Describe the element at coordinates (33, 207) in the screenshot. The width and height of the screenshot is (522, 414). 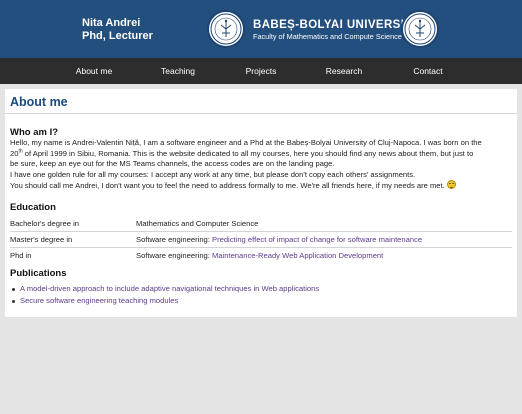
I see `education-heading: Education` at that location.